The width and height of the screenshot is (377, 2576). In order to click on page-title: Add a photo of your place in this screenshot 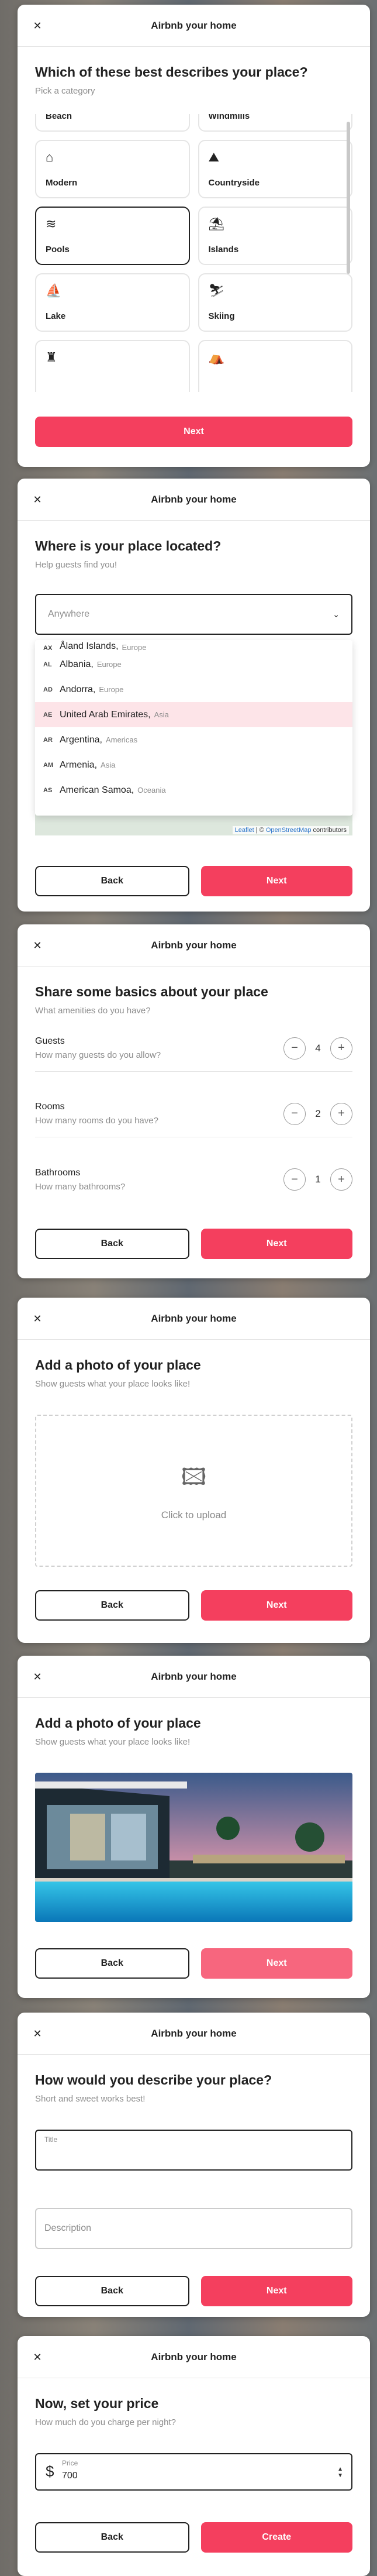, I will do `click(118, 1365)`.